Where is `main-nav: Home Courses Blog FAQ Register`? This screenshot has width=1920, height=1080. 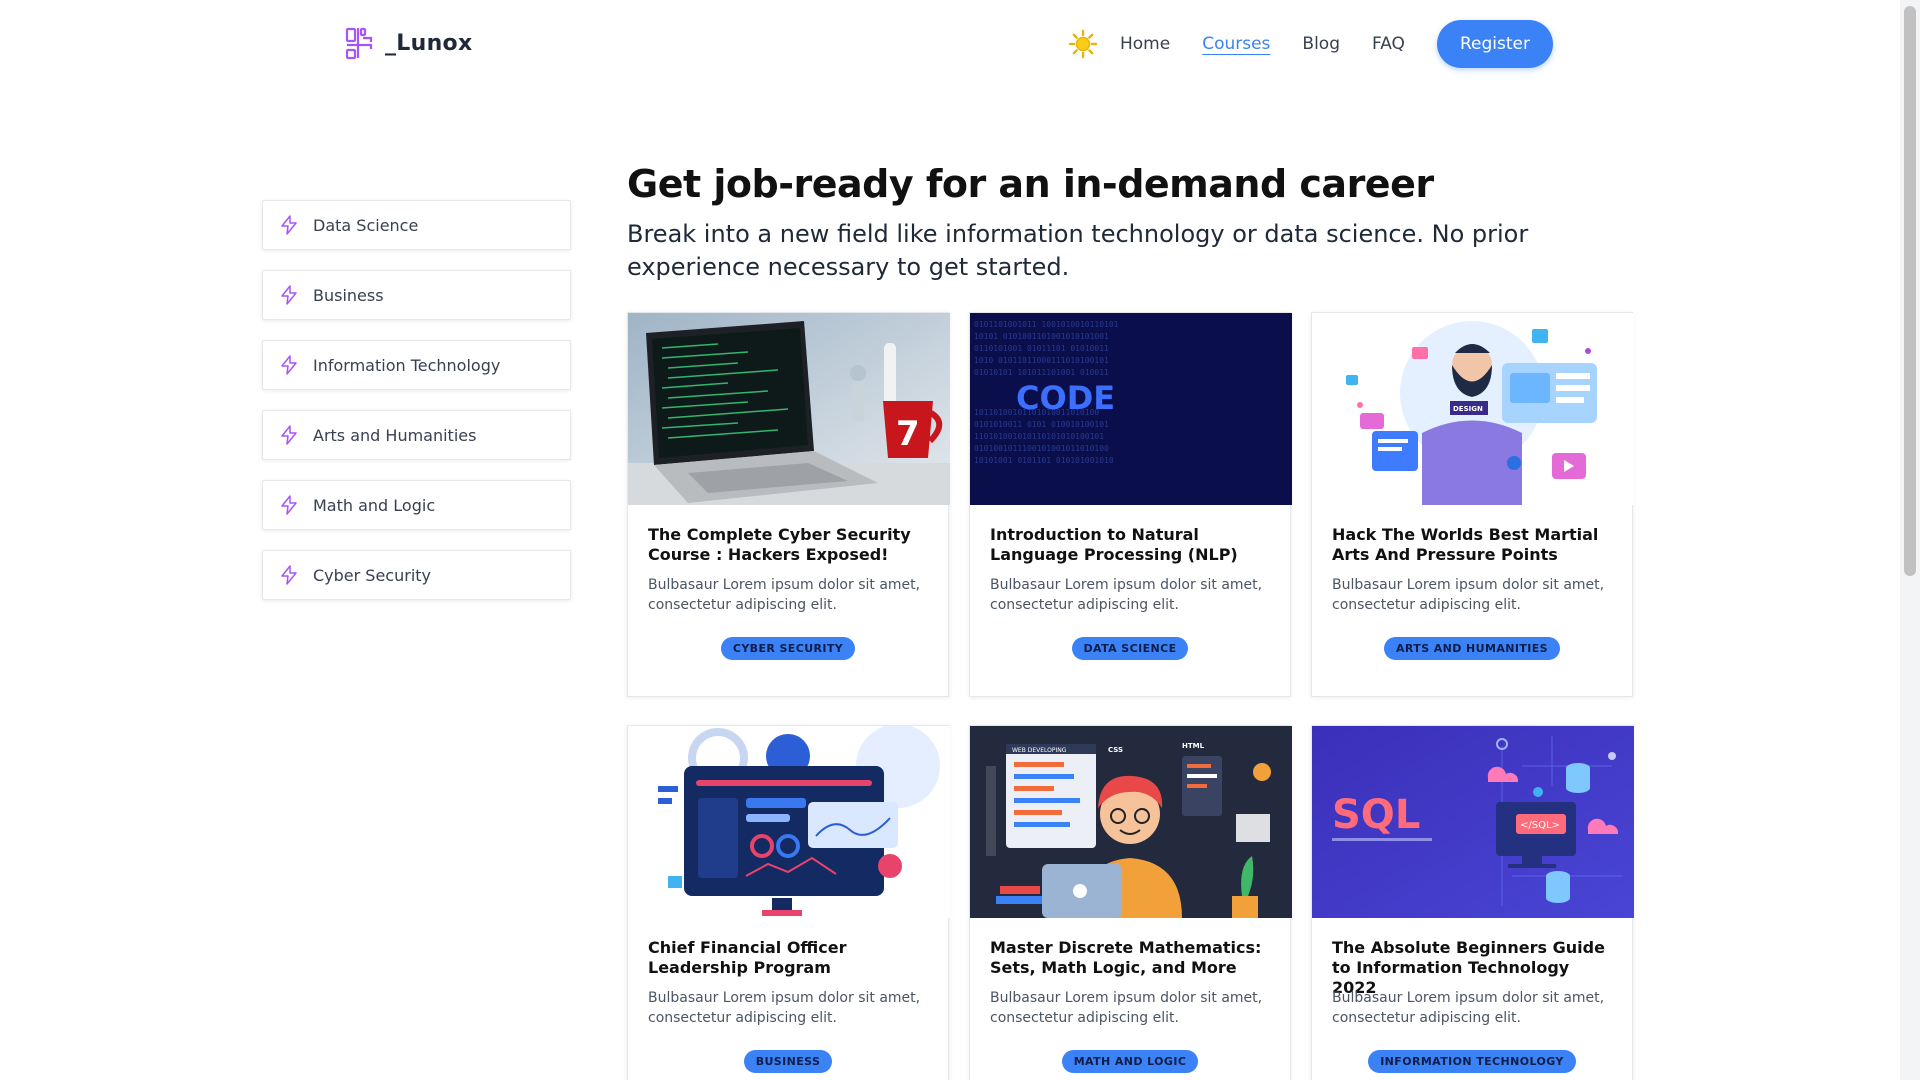 main-nav: Home Courses Blog FAQ Register is located at coordinates (1310, 44).